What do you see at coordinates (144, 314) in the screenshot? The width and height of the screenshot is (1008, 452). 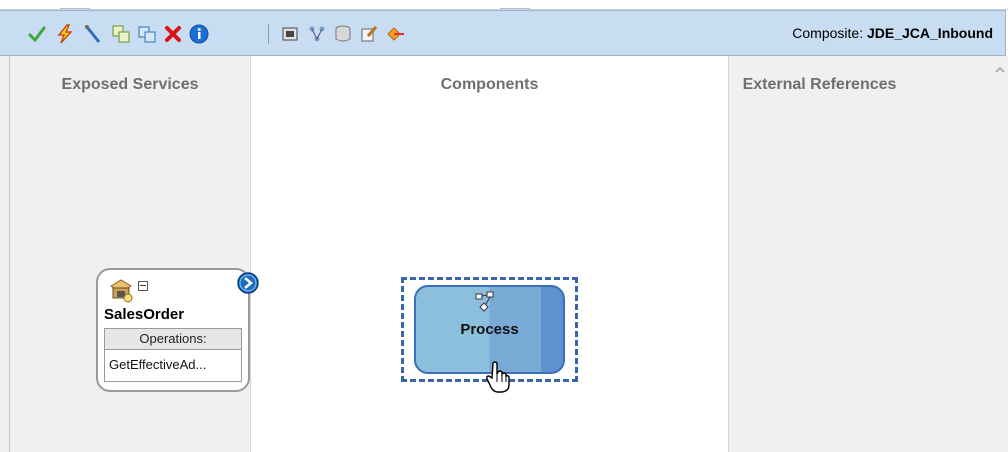 I see `service-name: SalesOrder` at bounding box center [144, 314].